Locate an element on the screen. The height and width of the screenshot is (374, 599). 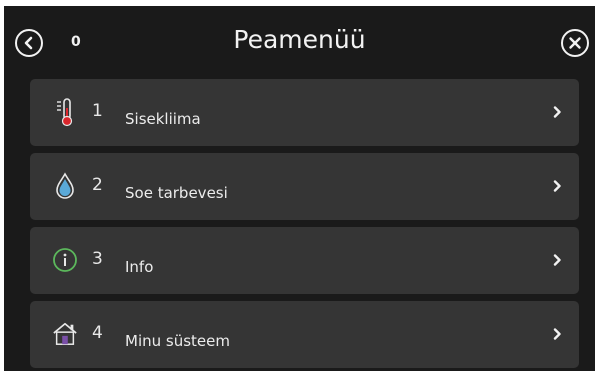
close-button is located at coordinates (575, 43).